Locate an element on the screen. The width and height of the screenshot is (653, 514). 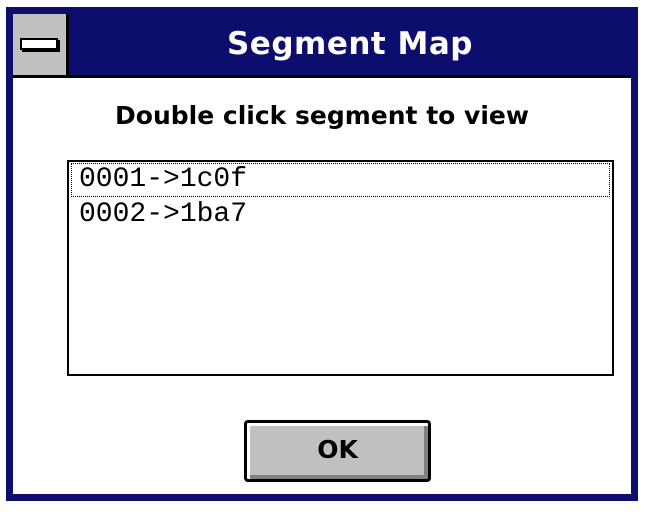
list-item: 0002->1ba7 is located at coordinates (340, 215).